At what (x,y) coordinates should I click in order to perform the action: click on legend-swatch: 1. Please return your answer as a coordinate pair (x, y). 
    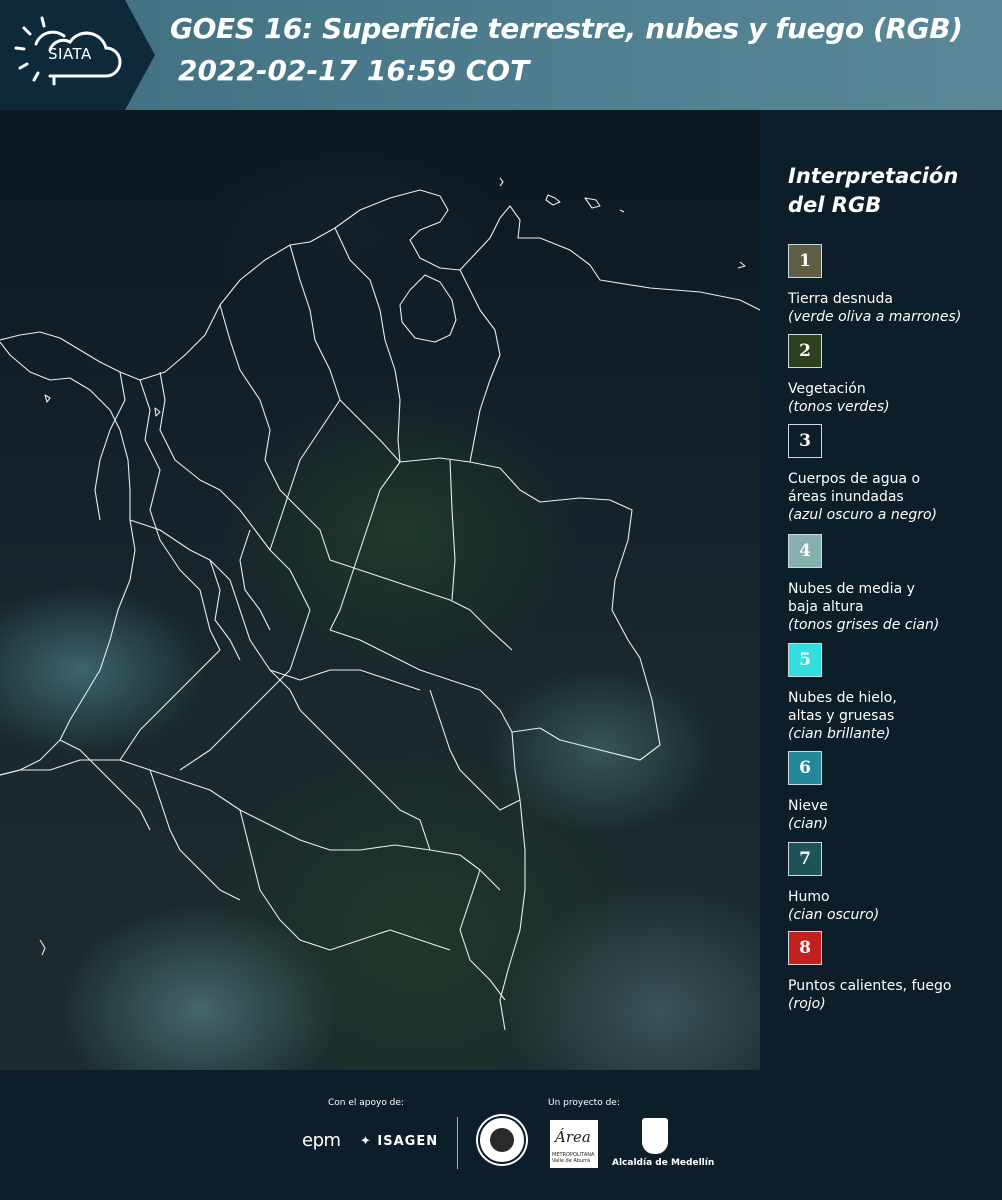
    Looking at the image, I should click on (805, 261).